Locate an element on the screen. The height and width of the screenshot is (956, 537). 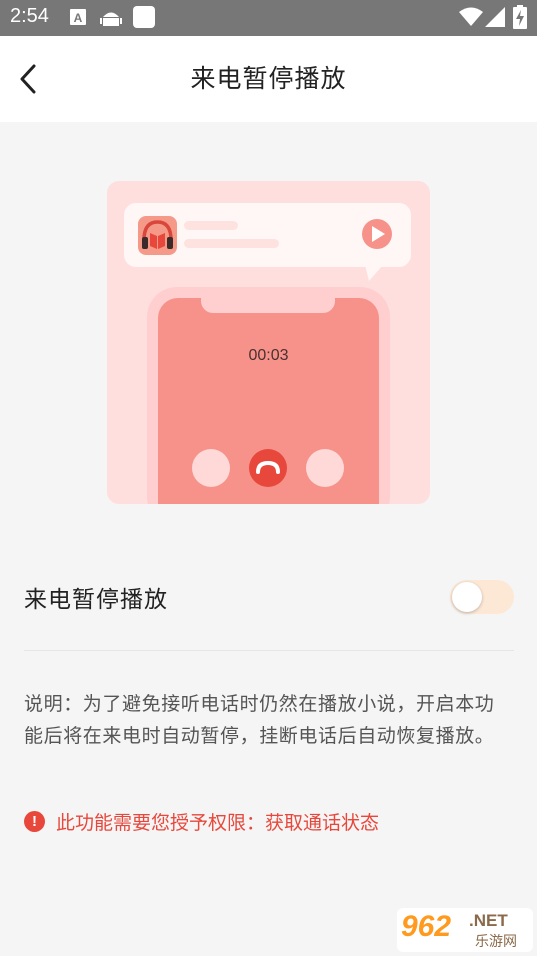
svg-text: A is located at coordinates (78, 18).